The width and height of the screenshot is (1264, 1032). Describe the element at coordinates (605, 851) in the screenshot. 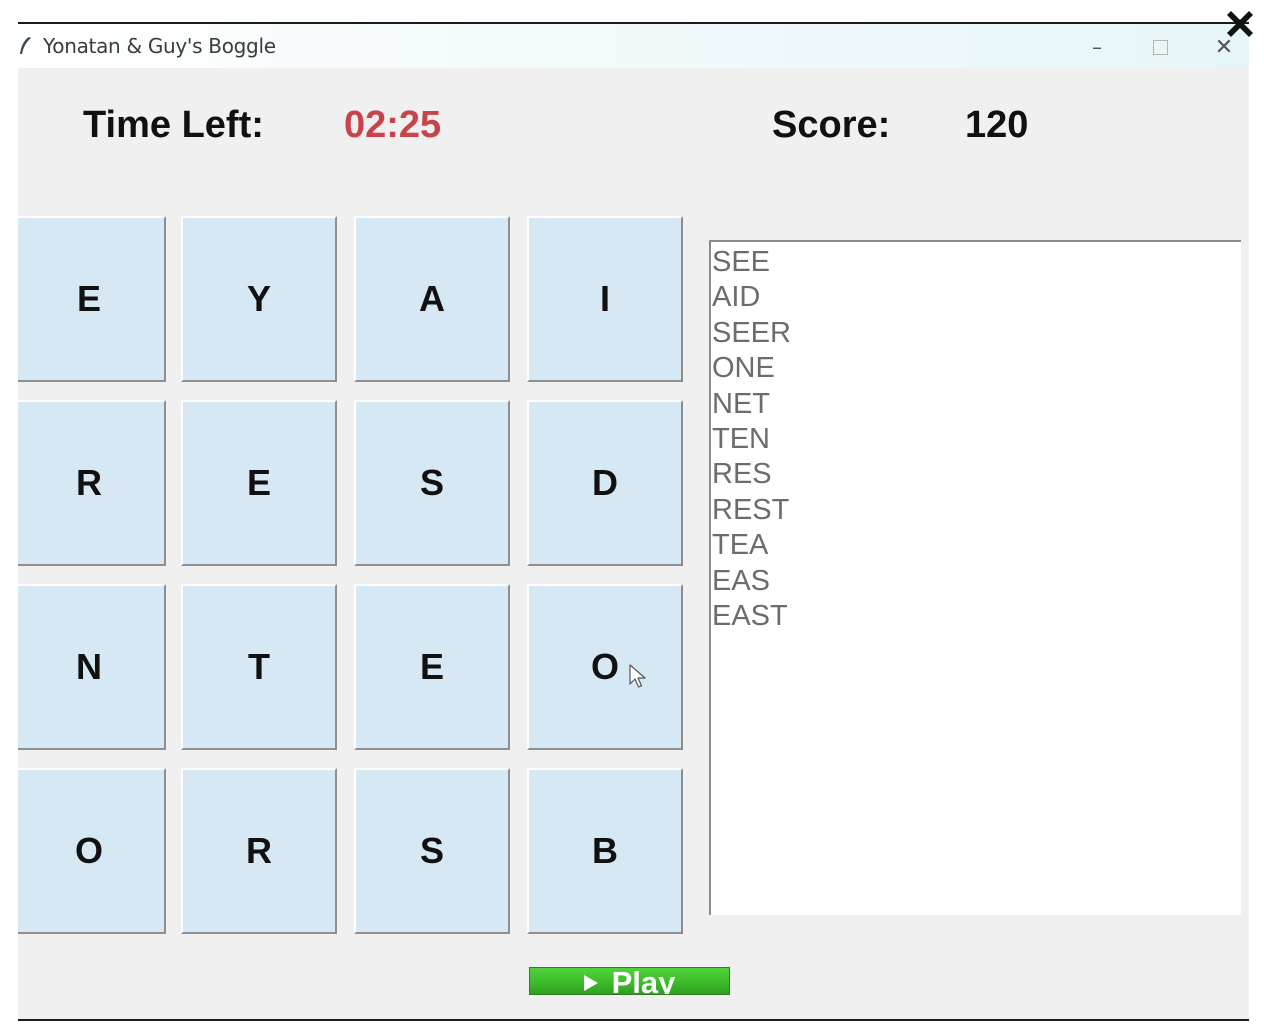

I see `letter-tile: B` at that location.